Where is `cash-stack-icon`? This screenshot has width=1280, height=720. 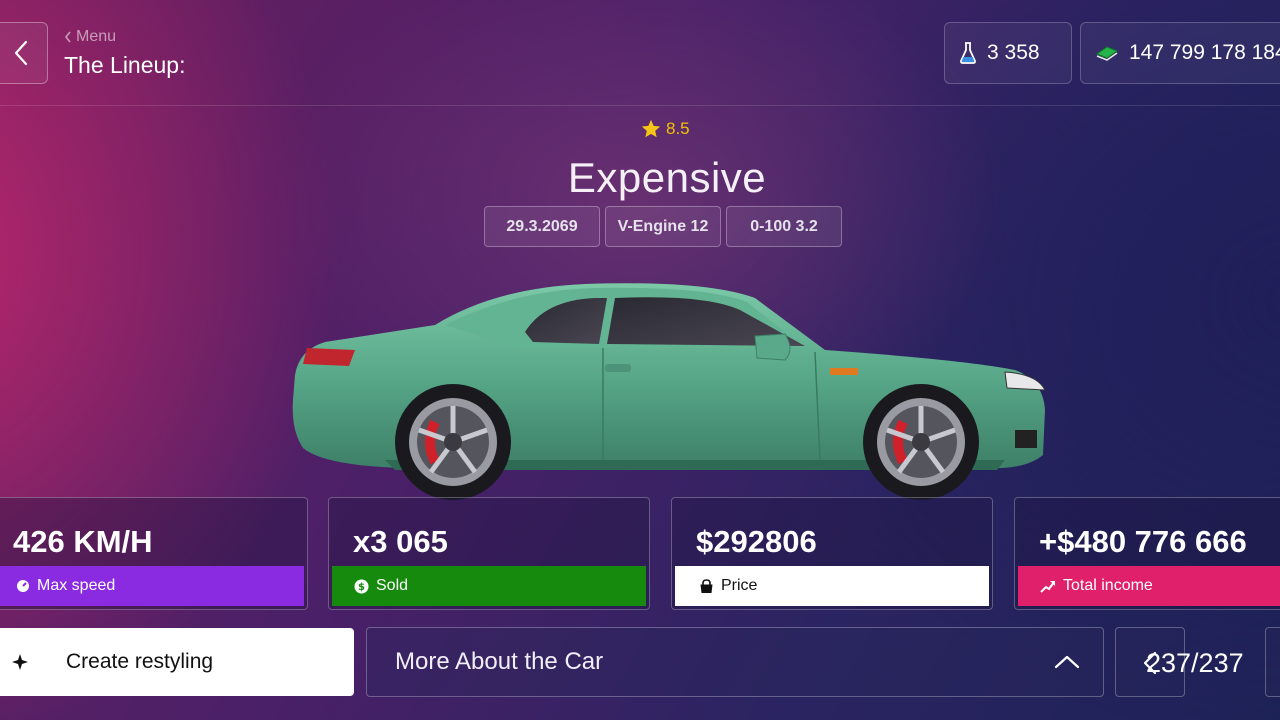
cash-stack-icon is located at coordinates (1107, 53).